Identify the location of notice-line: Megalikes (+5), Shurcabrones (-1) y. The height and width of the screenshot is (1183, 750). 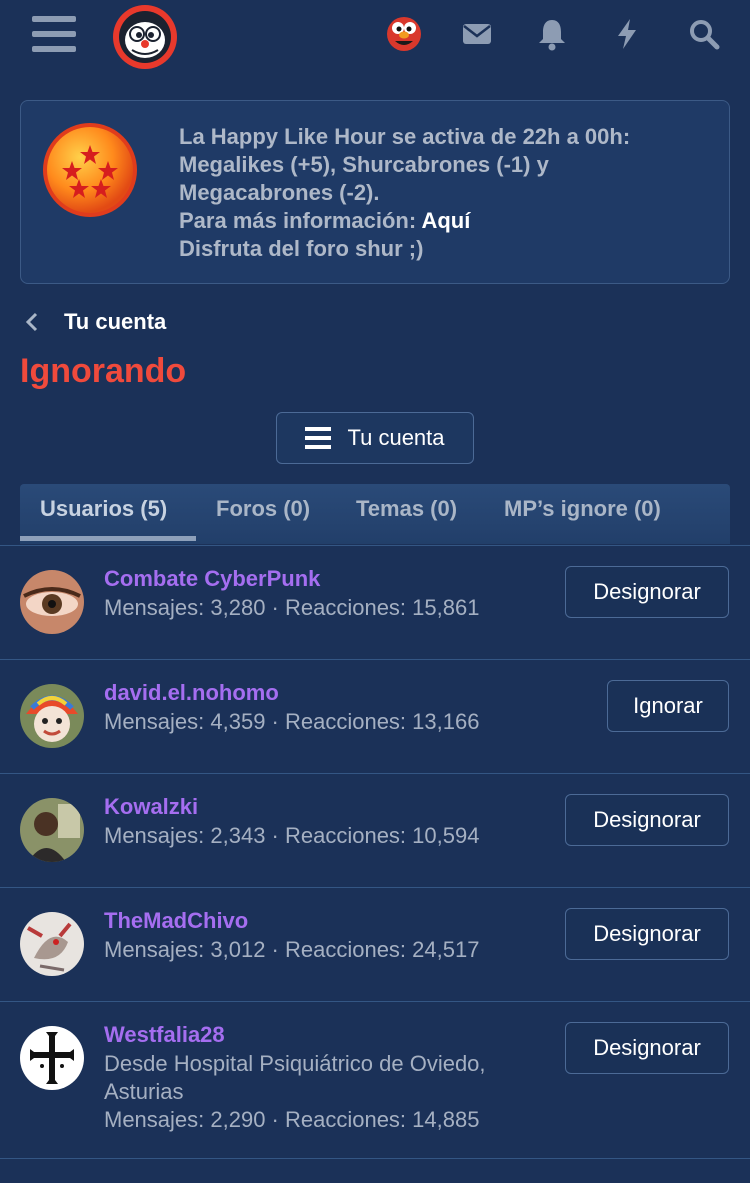
(364, 164).